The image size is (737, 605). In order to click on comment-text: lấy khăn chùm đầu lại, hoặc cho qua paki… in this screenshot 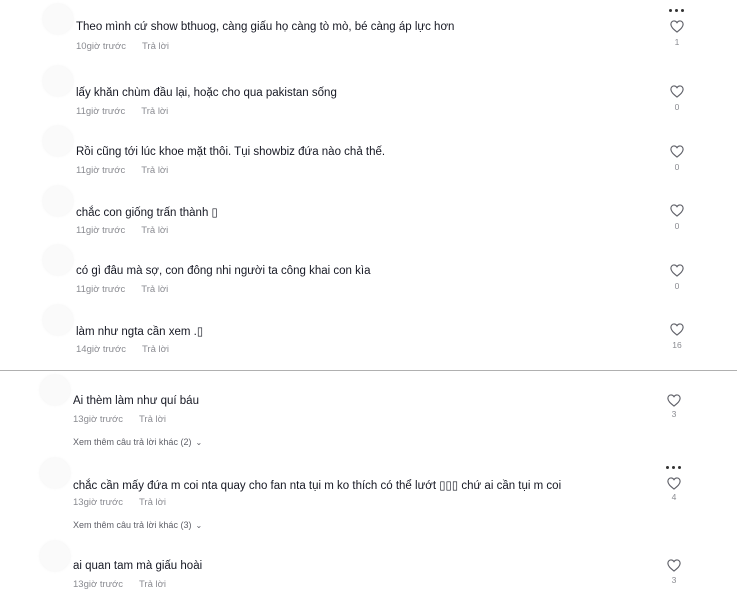, I will do `click(206, 93)`.